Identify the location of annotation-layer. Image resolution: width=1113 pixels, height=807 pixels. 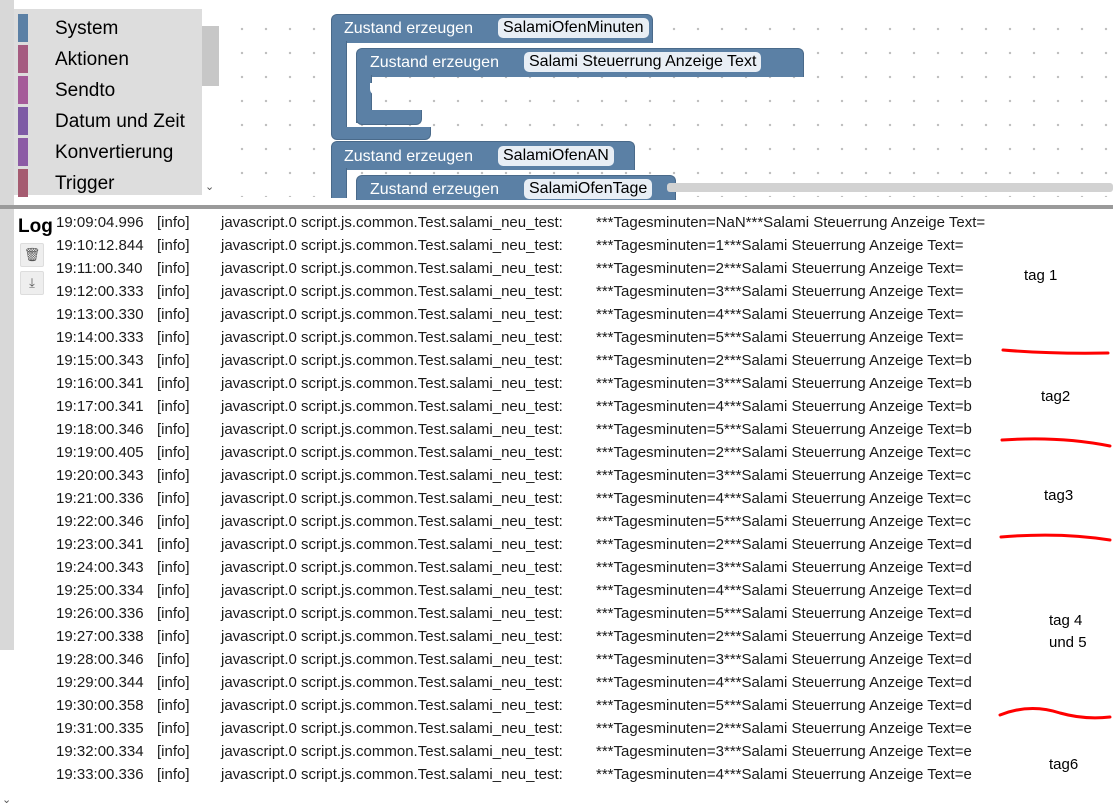
(1055, 534).